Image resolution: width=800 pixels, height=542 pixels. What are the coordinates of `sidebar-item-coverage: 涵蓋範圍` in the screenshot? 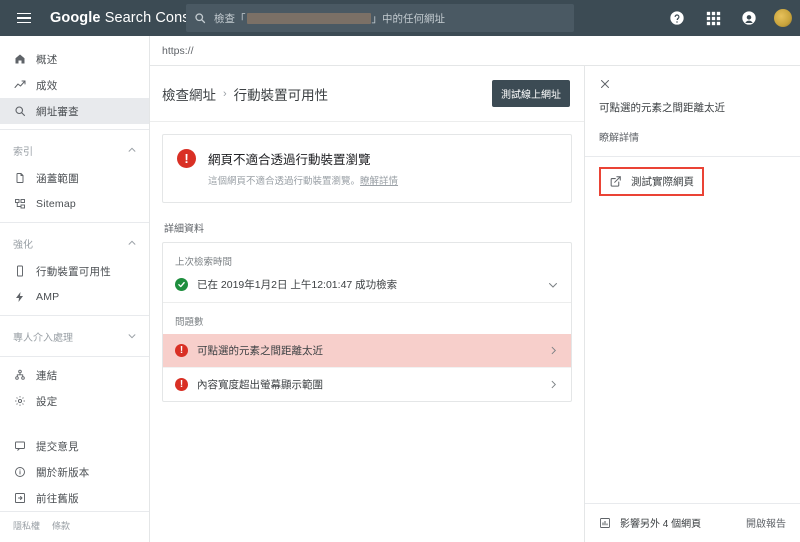 It's located at (74, 178).